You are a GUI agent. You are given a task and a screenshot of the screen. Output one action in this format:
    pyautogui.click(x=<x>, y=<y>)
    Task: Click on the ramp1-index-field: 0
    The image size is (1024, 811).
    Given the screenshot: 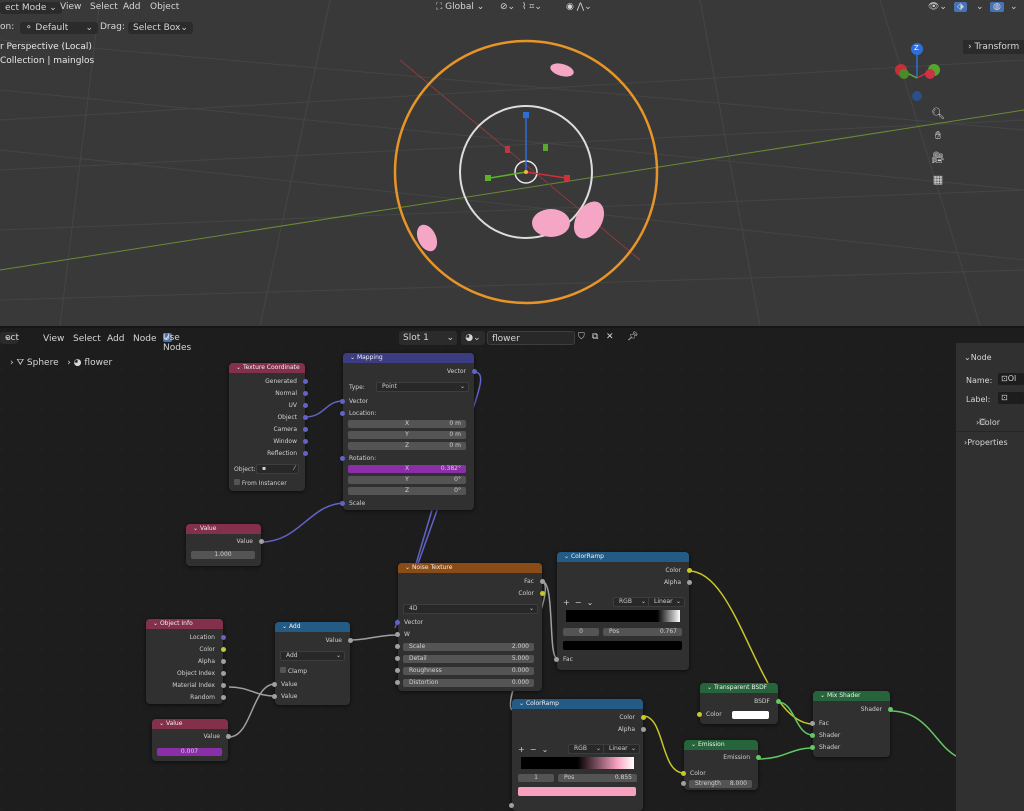 What is the action you would take?
    pyautogui.click(x=581, y=632)
    